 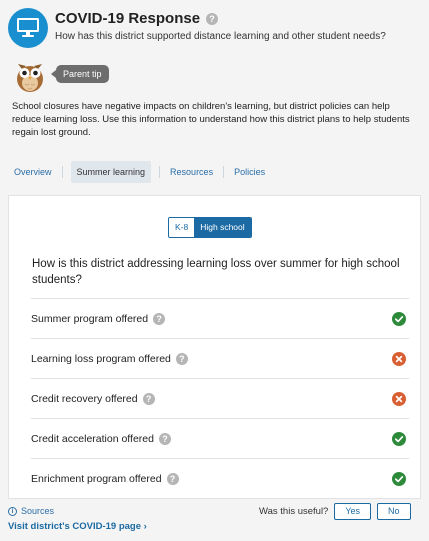 I want to click on tab-policies: Policies, so click(x=249, y=172).